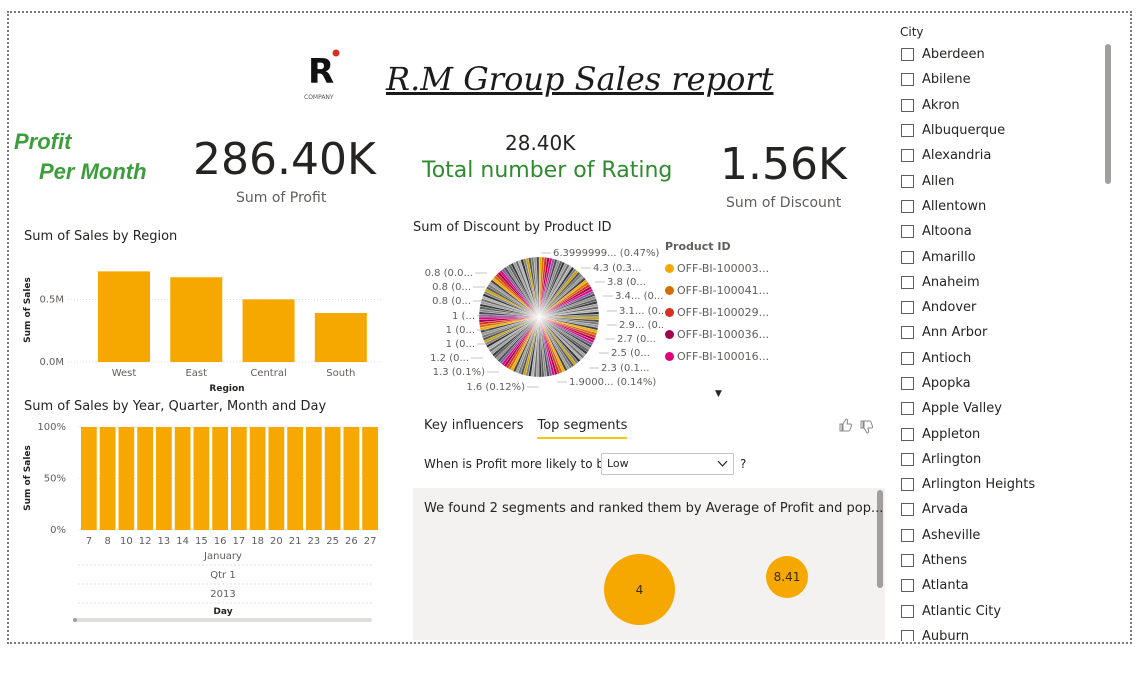 Image resolution: width=1141 pixels, height=682 pixels. Describe the element at coordinates (1007, 332) in the screenshot. I see `city-option: Ann Arbor` at that location.